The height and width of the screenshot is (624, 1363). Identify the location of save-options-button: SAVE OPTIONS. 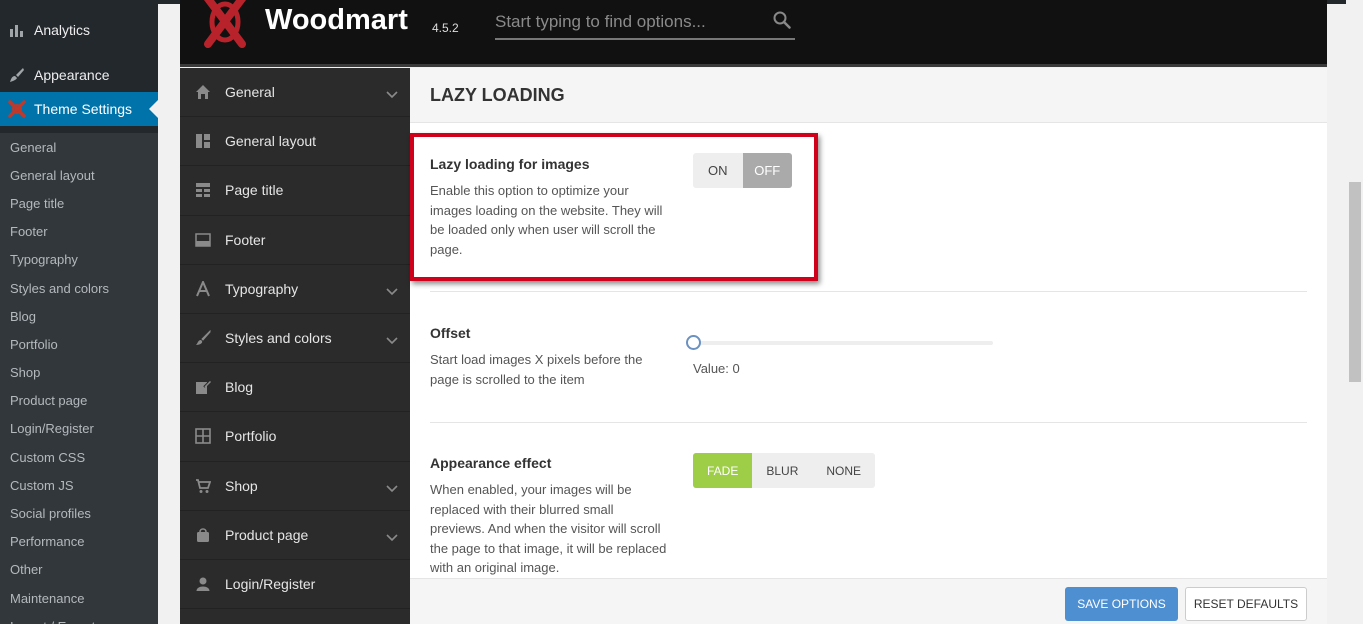
(1121, 604).